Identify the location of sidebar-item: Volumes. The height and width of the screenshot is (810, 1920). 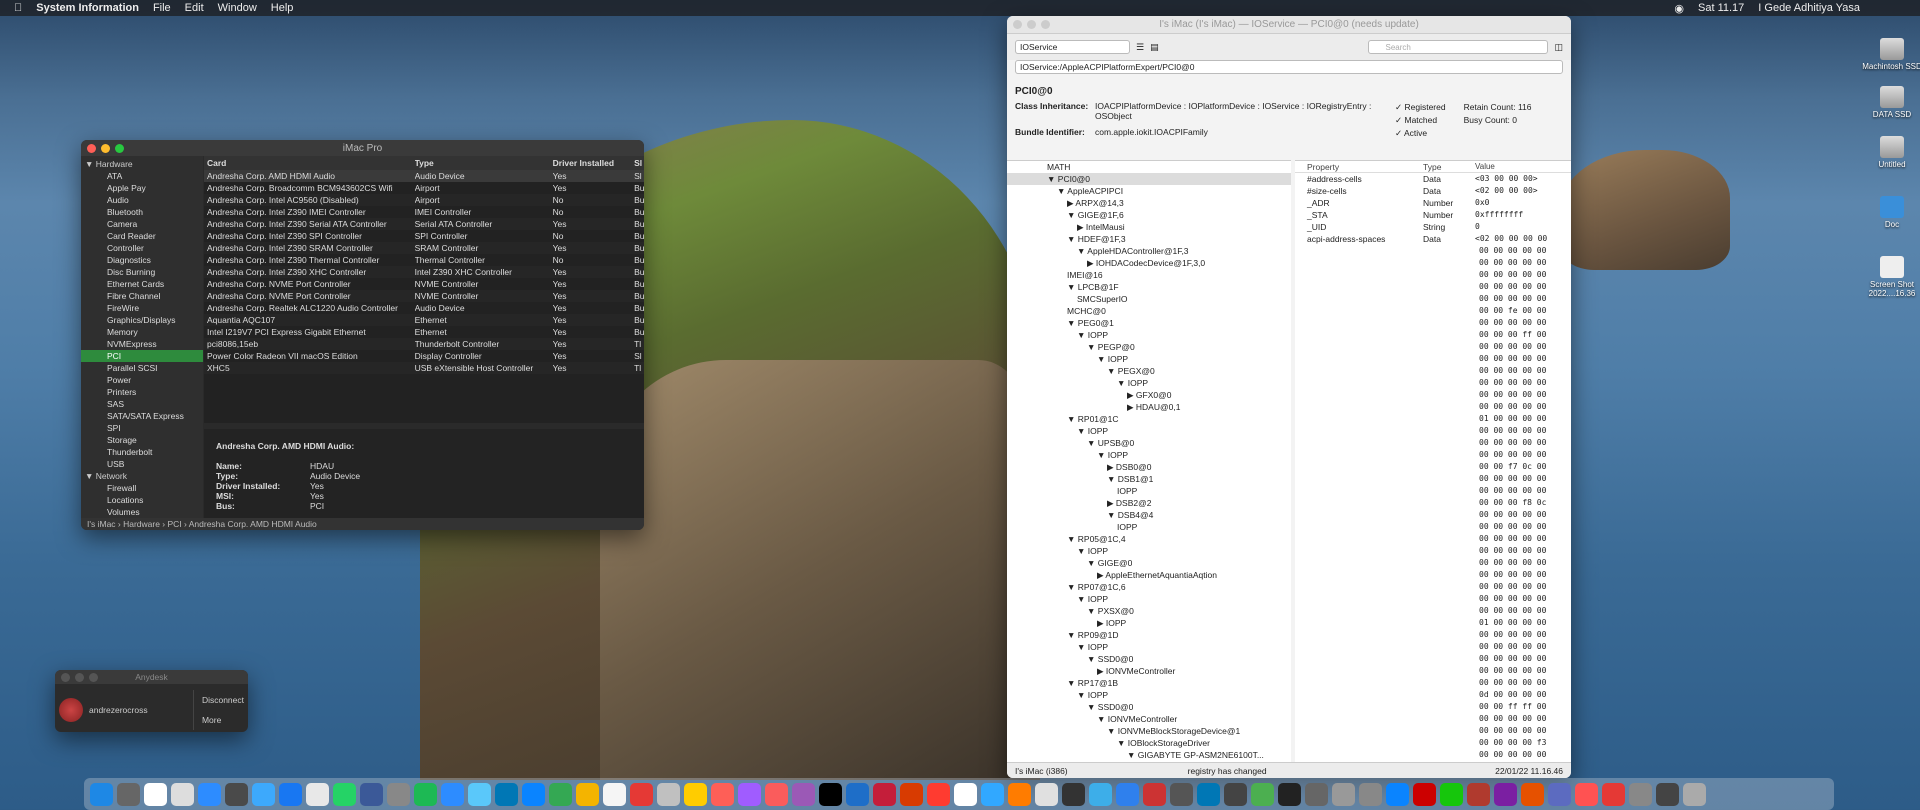
(142, 512).